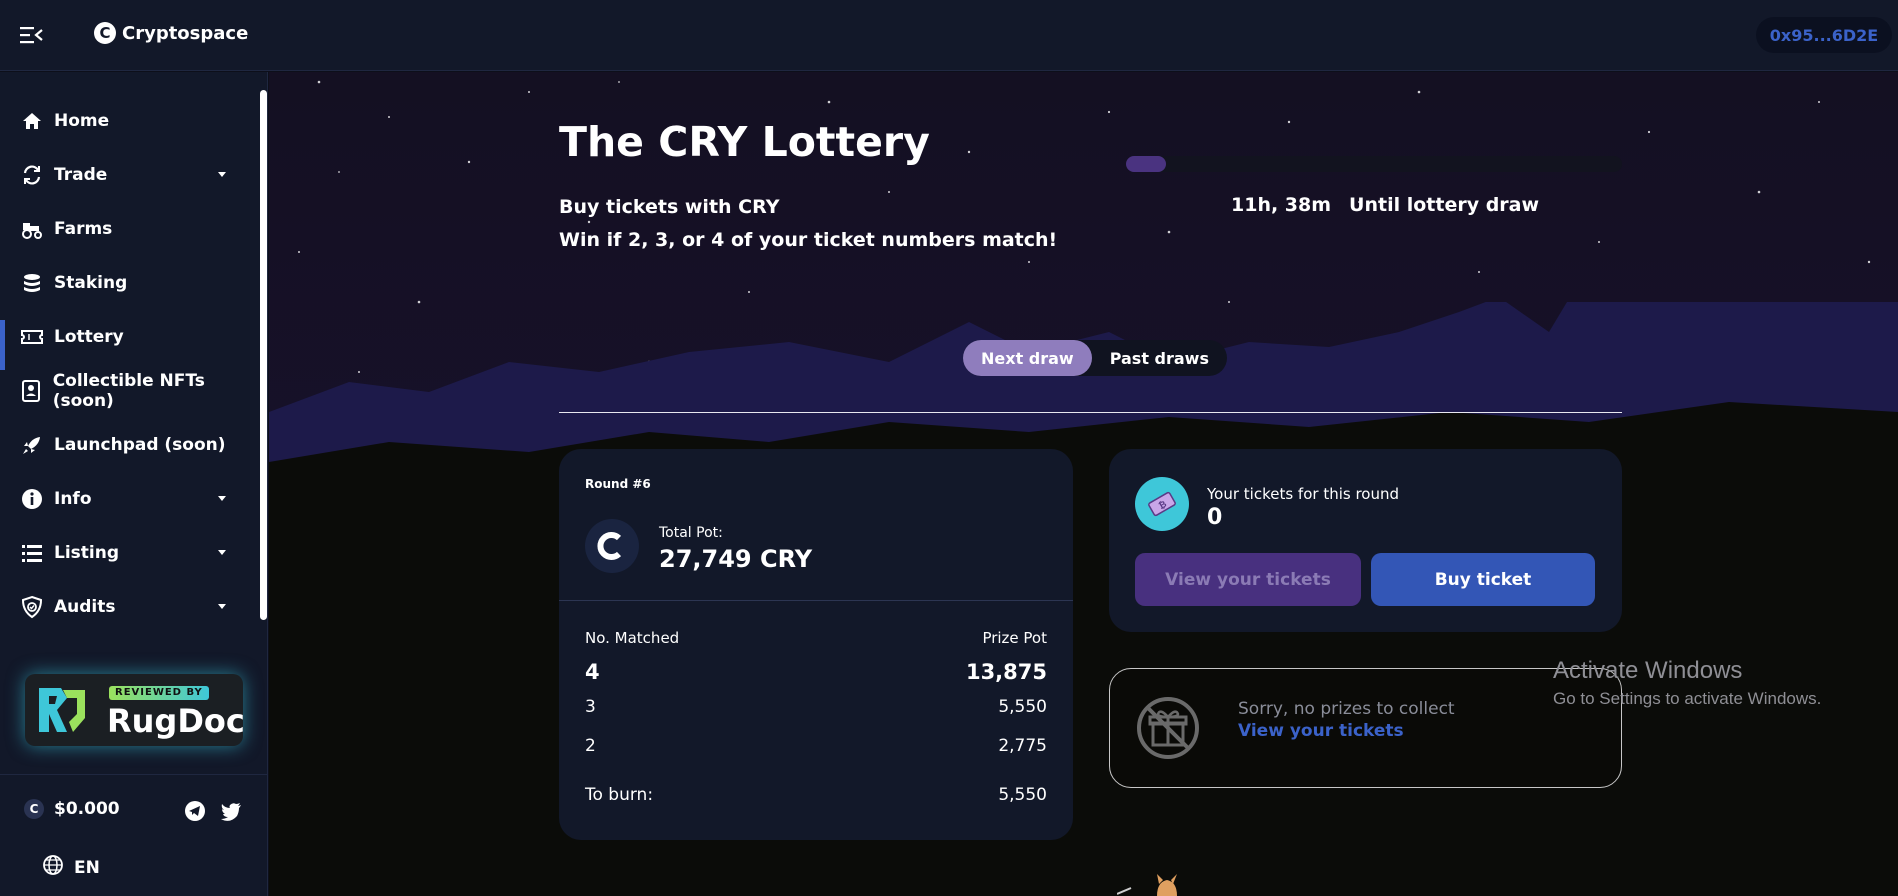 This screenshot has width=1898, height=896. I want to click on top-bar: C Cryptospace 0x95...6D2E, so click(949, 35).